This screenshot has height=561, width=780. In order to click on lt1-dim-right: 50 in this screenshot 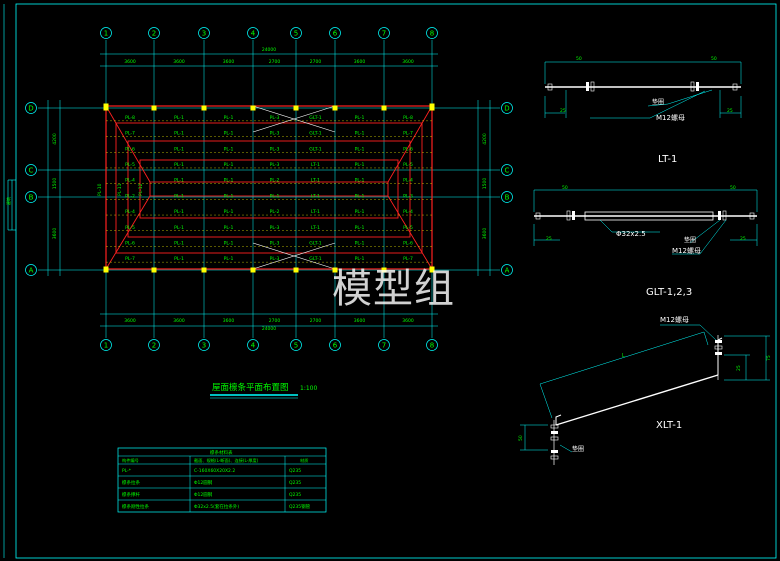, I will do `click(714, 59)`.